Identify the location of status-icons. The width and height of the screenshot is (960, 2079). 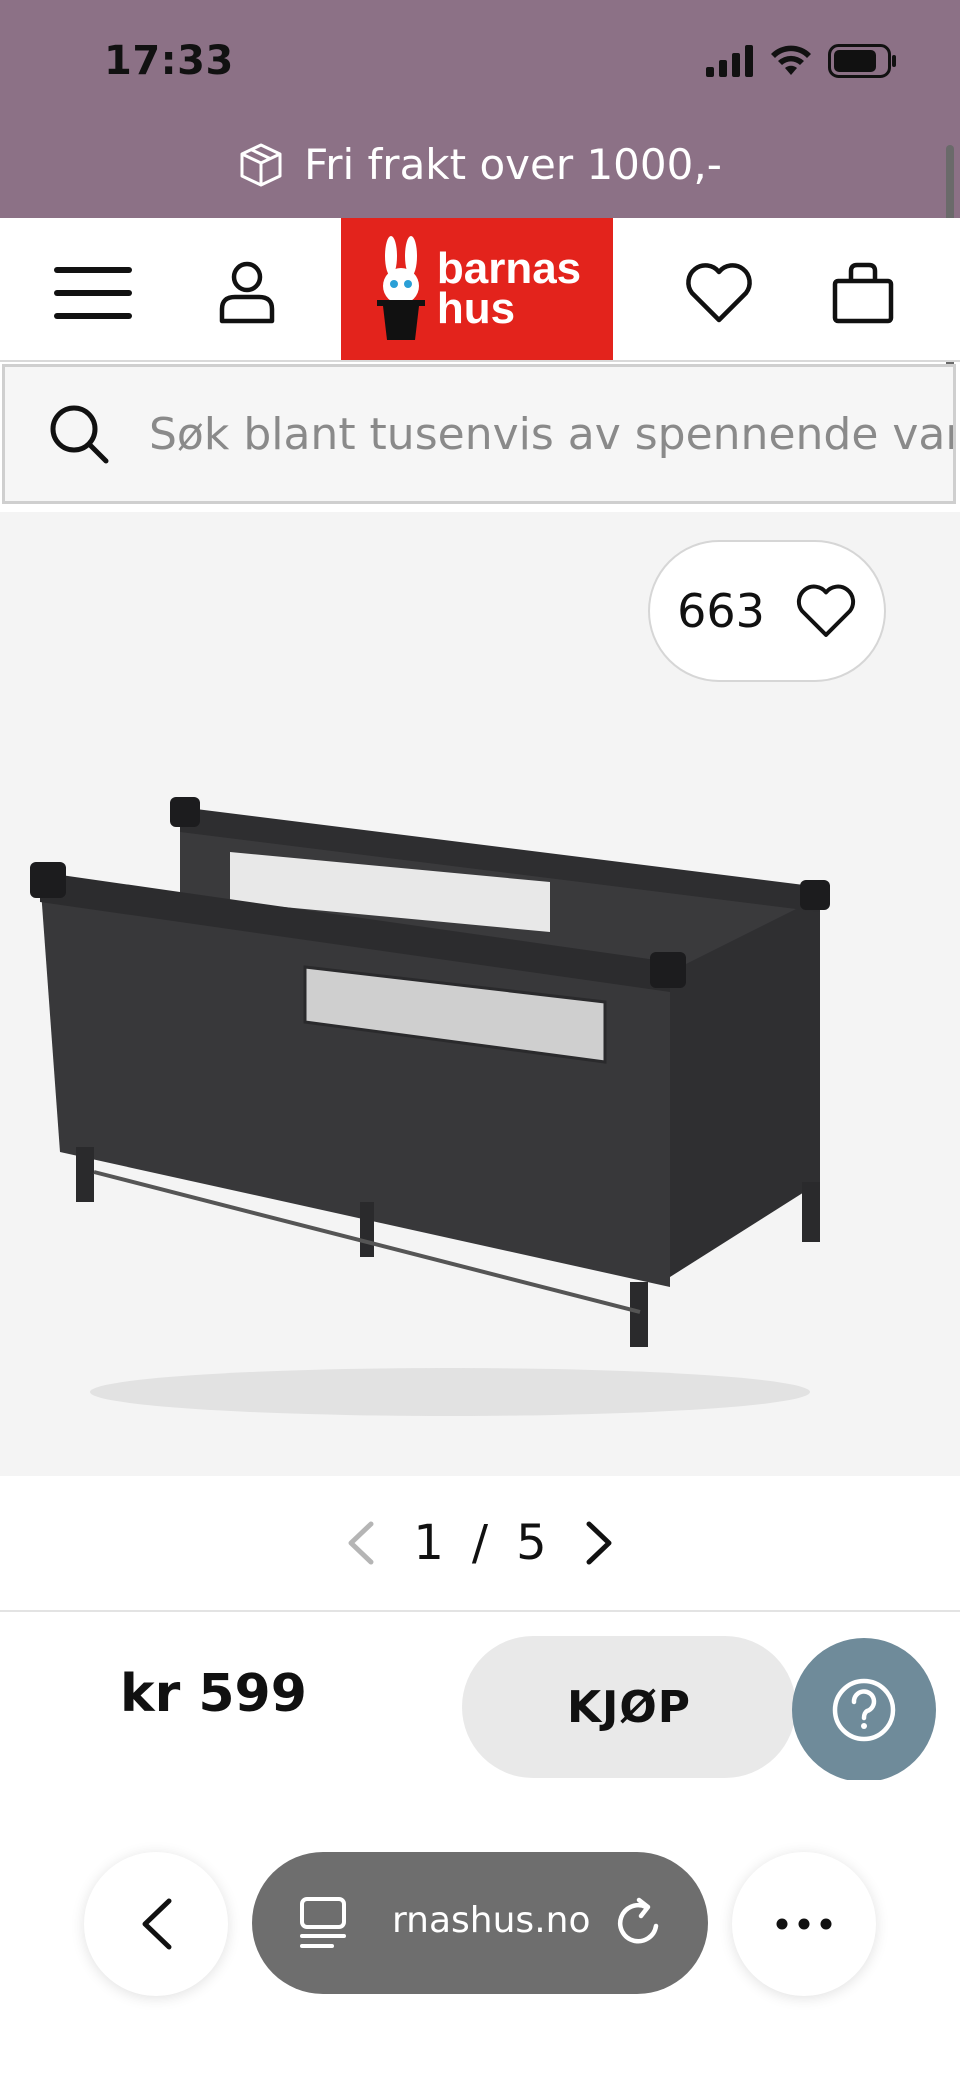
(802, 61).